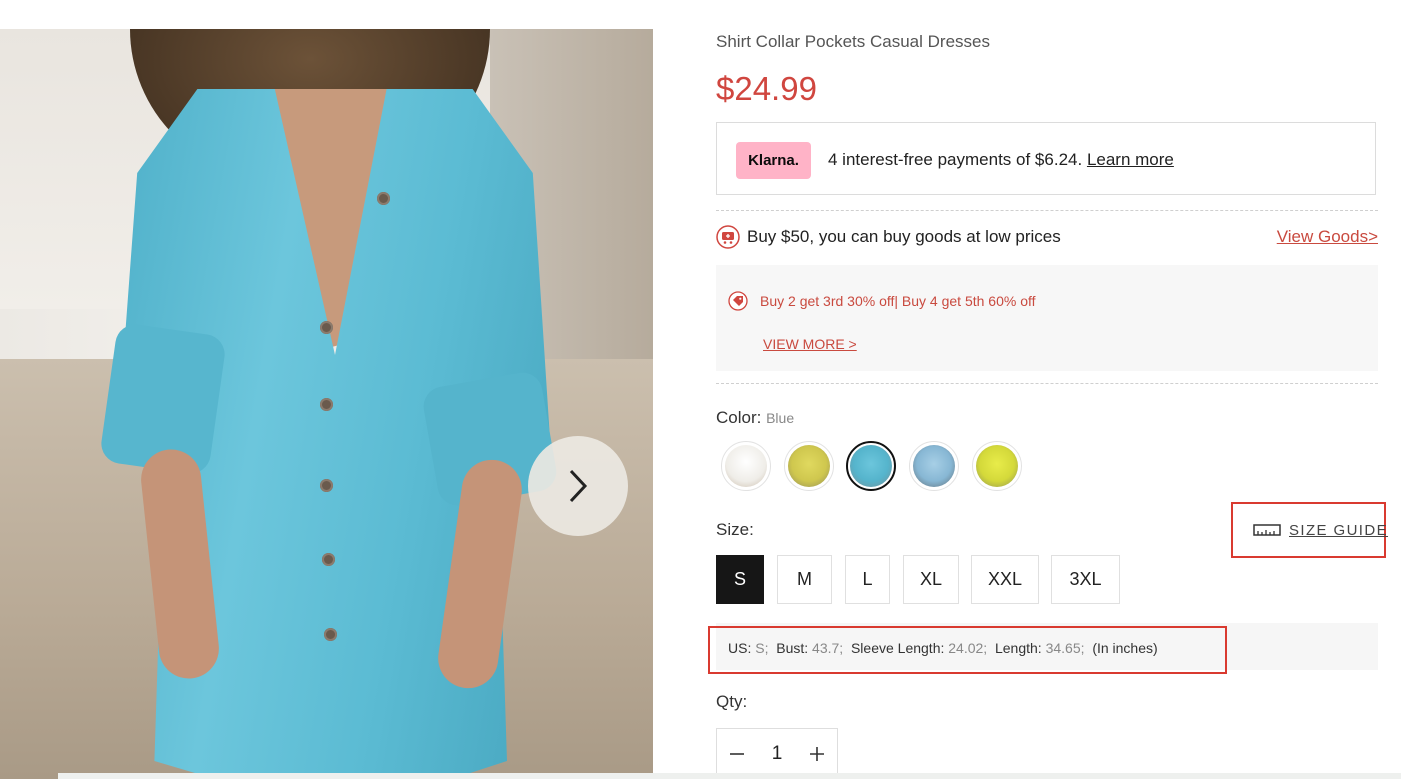 Image resolution: width=1401 pixels, height=779 pixels. I want to click on klarna-learn-more-link: Learn more, so click(1130, 159).